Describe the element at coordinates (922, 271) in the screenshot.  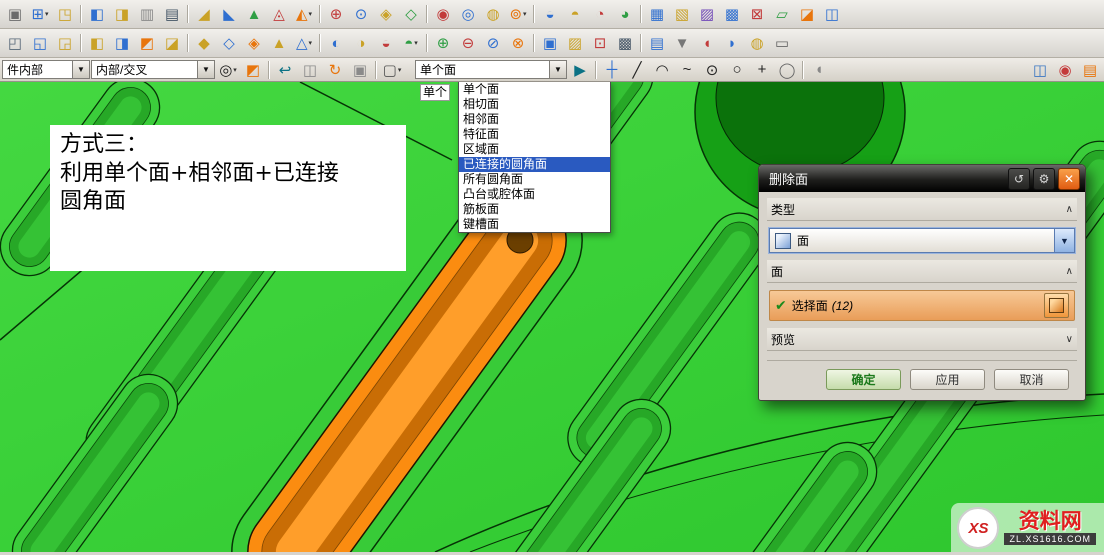
I see `section-header-face: 面 ∧` at that location.